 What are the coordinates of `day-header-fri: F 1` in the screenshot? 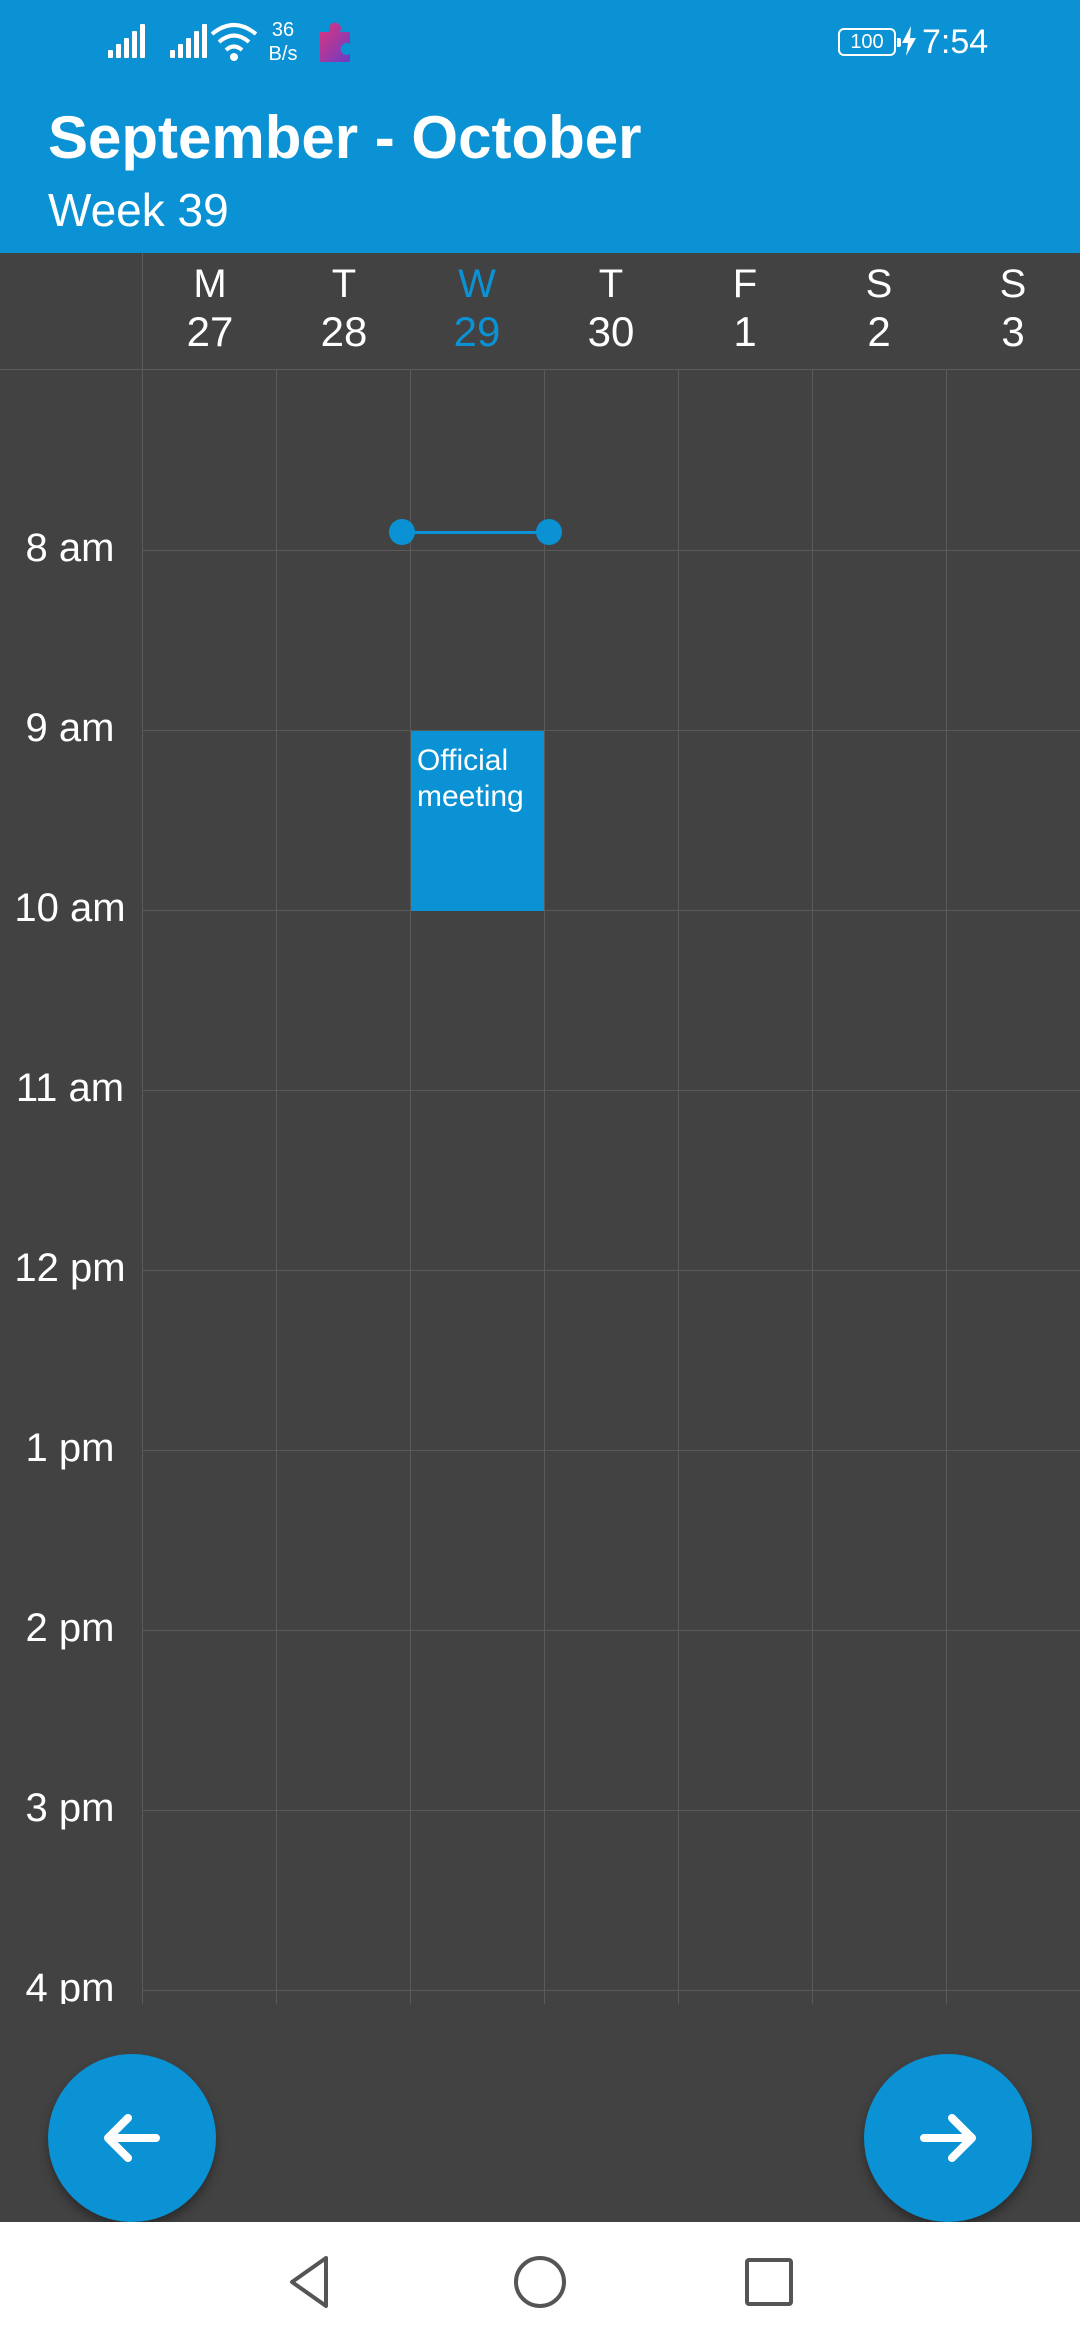 It's located at (745, 311).